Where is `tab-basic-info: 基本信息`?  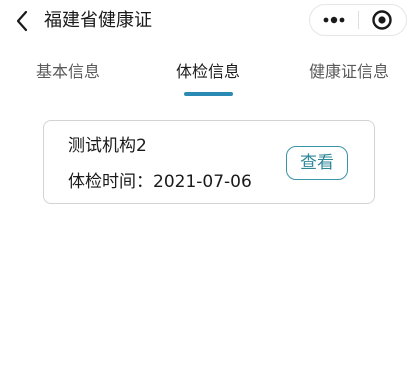 tab-basic-info: 基本信息 is located at coordinates (68, 72).